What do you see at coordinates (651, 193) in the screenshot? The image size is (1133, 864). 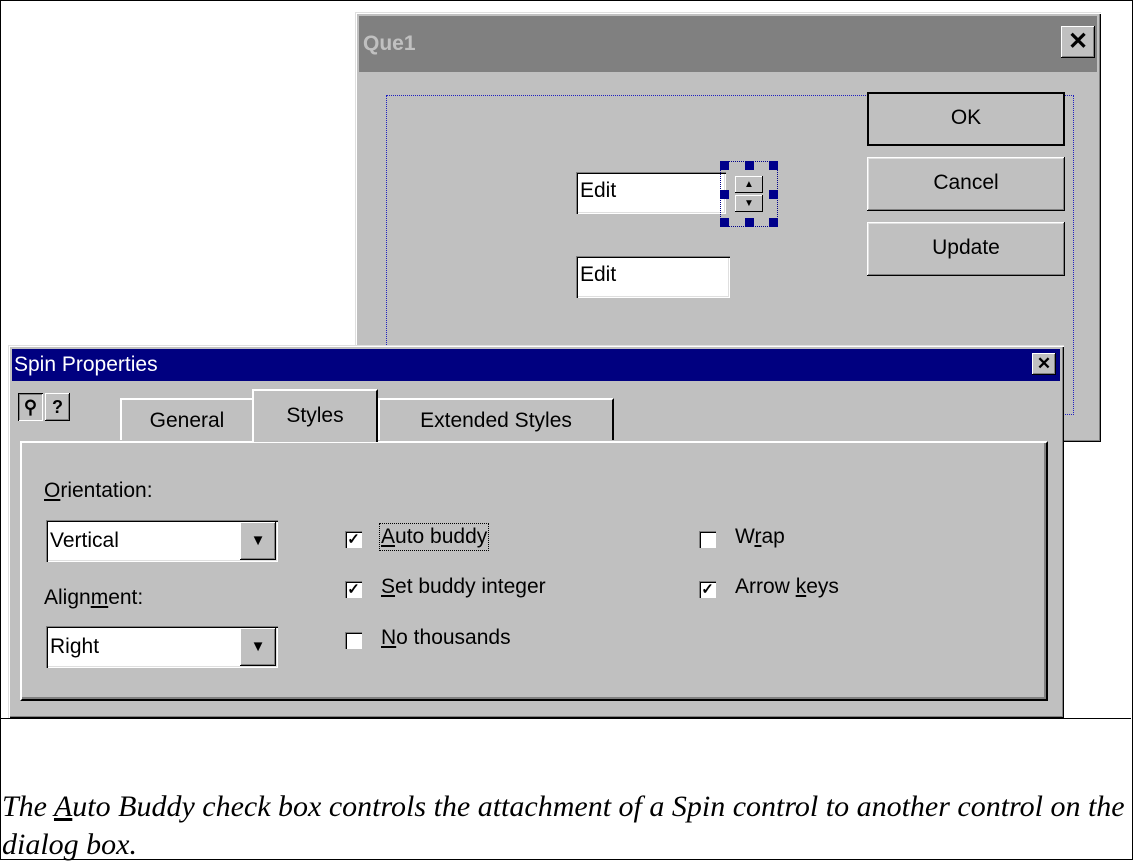 I see `edit-field-1: Edit` at bounding box center [651, 193].